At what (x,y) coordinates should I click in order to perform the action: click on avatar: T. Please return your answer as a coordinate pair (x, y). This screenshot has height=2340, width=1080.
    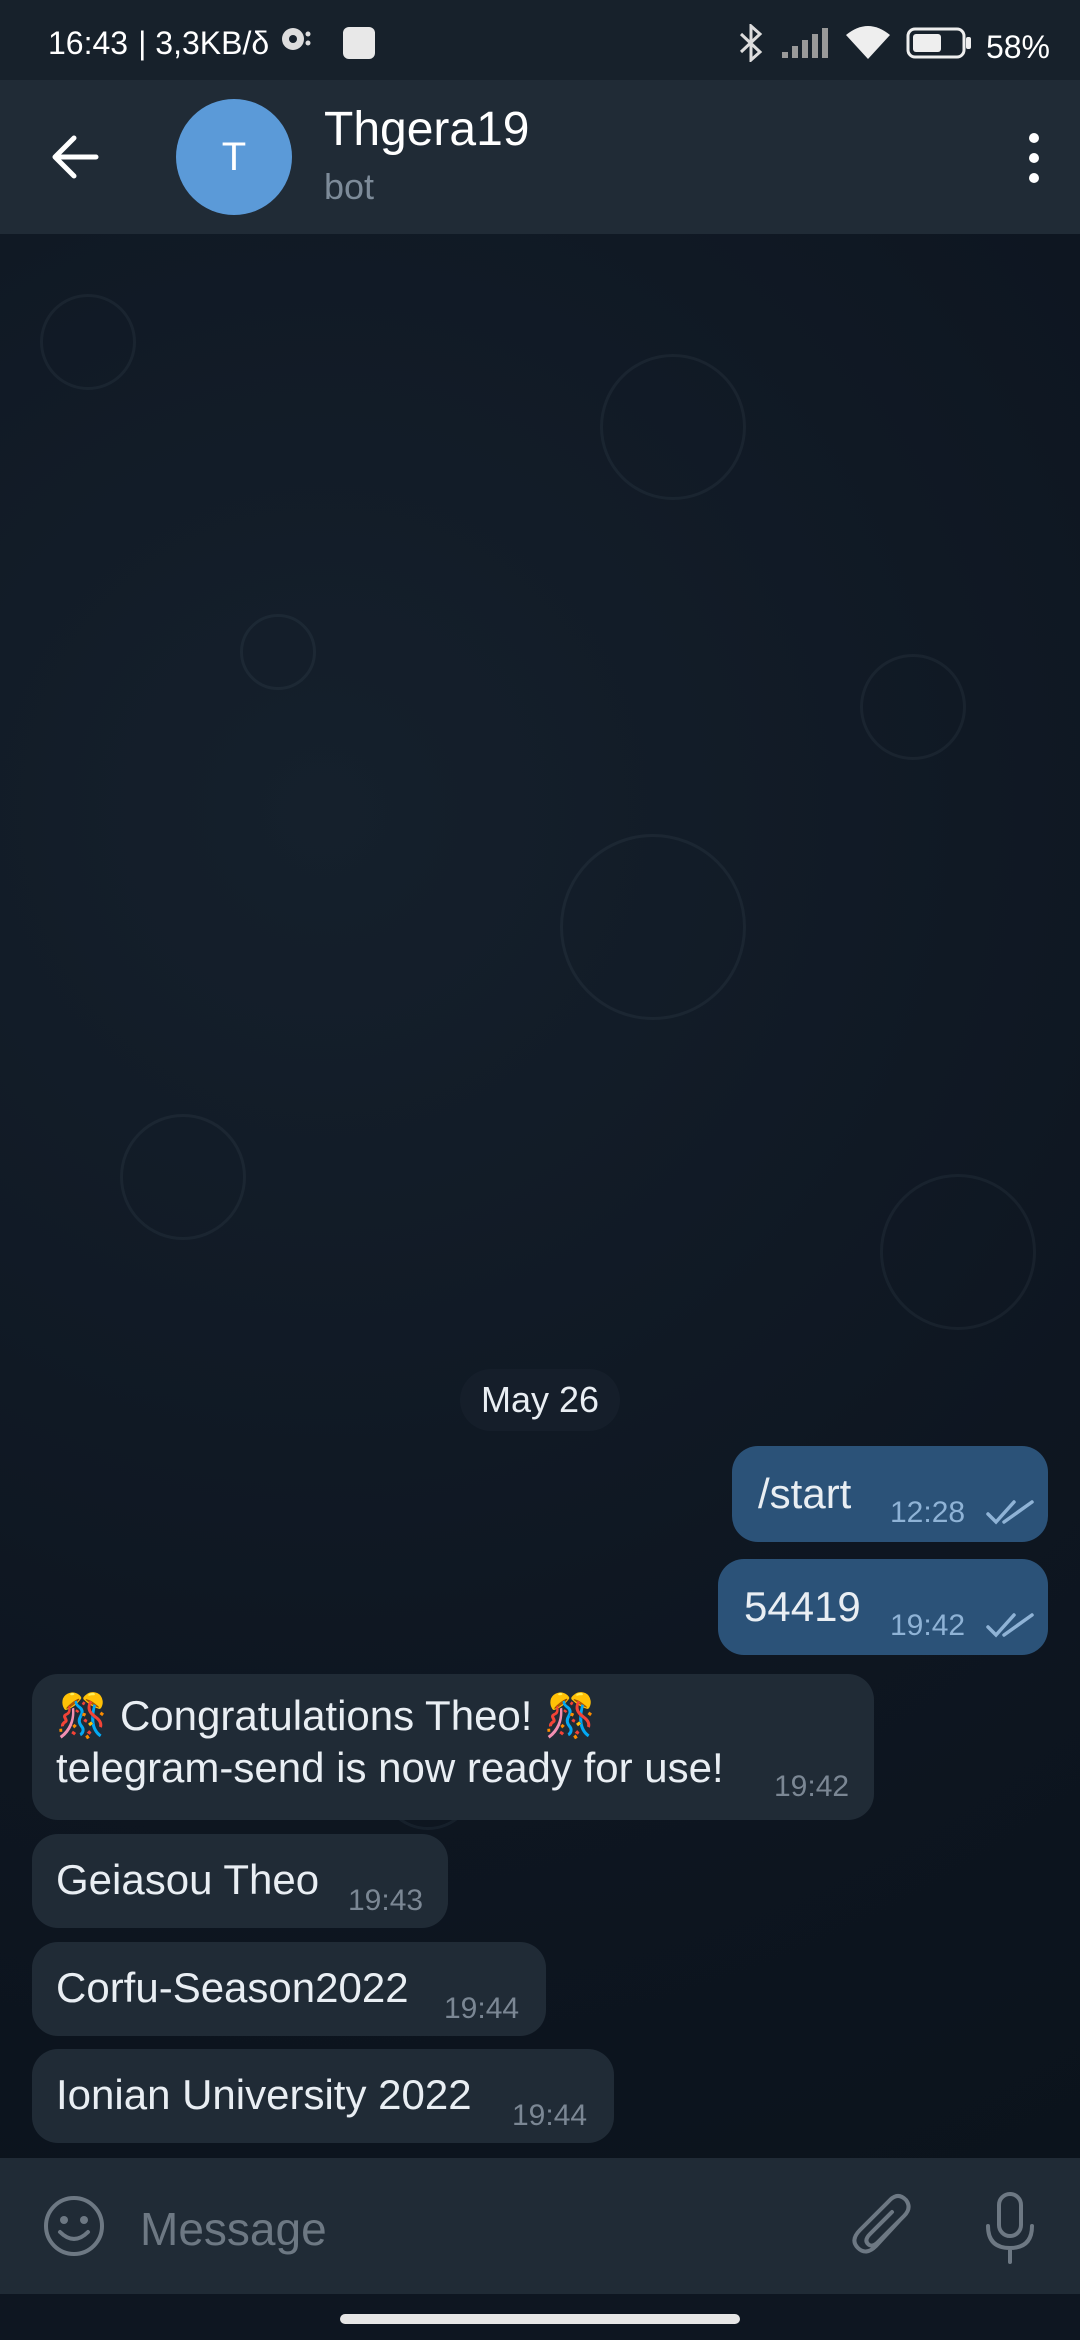
    Looking at the image, I should click on (234, 157).